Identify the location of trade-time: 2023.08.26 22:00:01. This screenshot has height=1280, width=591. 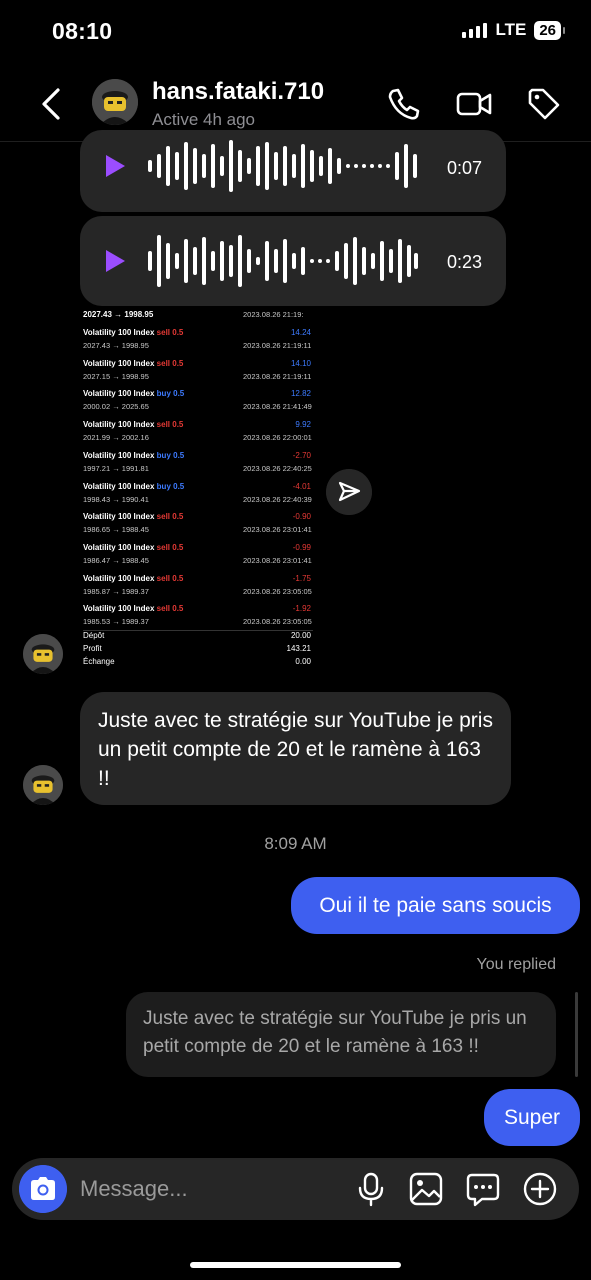
(277, 438).